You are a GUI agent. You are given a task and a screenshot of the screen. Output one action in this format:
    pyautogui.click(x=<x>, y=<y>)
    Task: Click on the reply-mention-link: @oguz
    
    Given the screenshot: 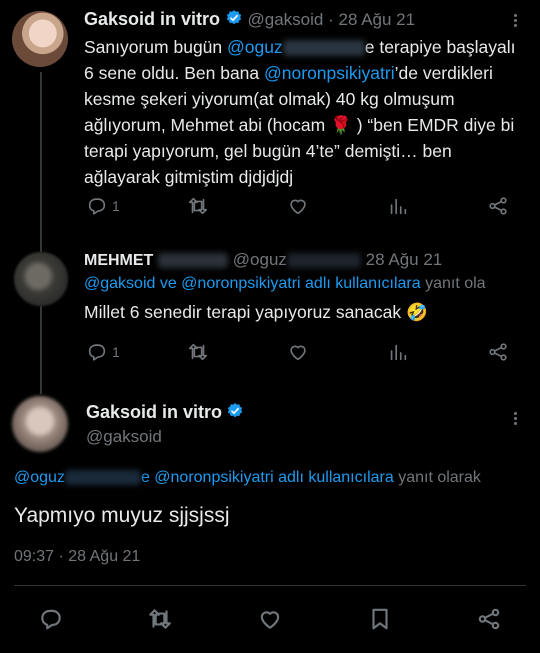 What is the action you would take?
    pyautogui.click(x=39, y=477)
    